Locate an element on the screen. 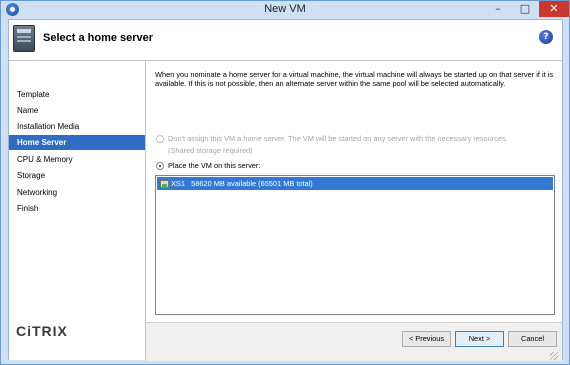  title-bar: New VM – □ ✕ is located at coordinates (285, 10).